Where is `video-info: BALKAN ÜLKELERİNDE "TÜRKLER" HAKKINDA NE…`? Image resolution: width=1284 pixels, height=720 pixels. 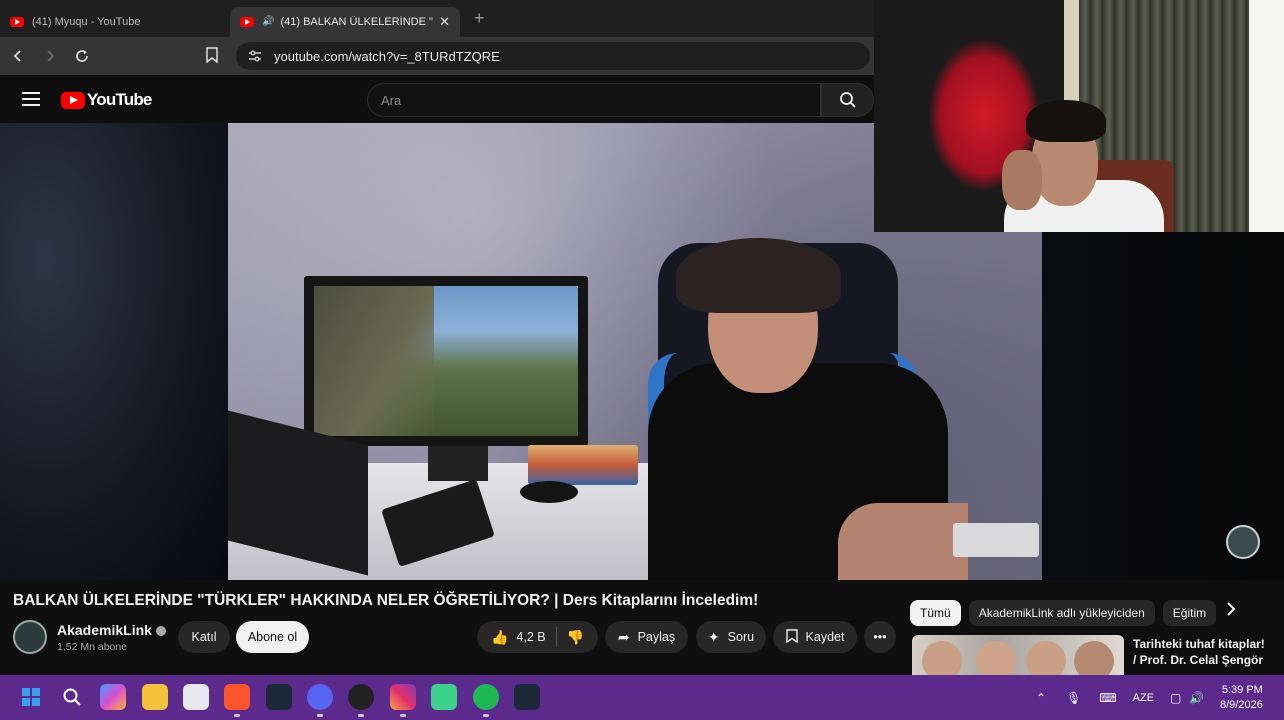 video-info: BALKAN ÜLKELERİNDE "TÜRKLER" HAKKINDA NE… is located at coordinates (642, 627).